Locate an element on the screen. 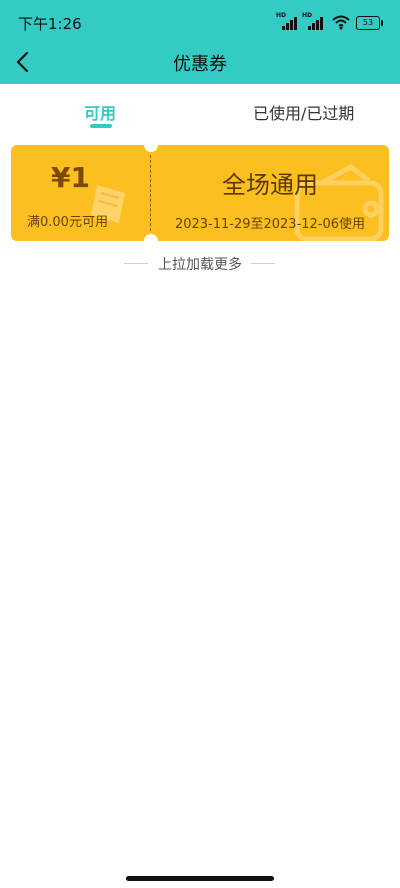 This screenshot has width=400, height=888. coupon-name: 全场通用 is located at coordinates (270, 185).